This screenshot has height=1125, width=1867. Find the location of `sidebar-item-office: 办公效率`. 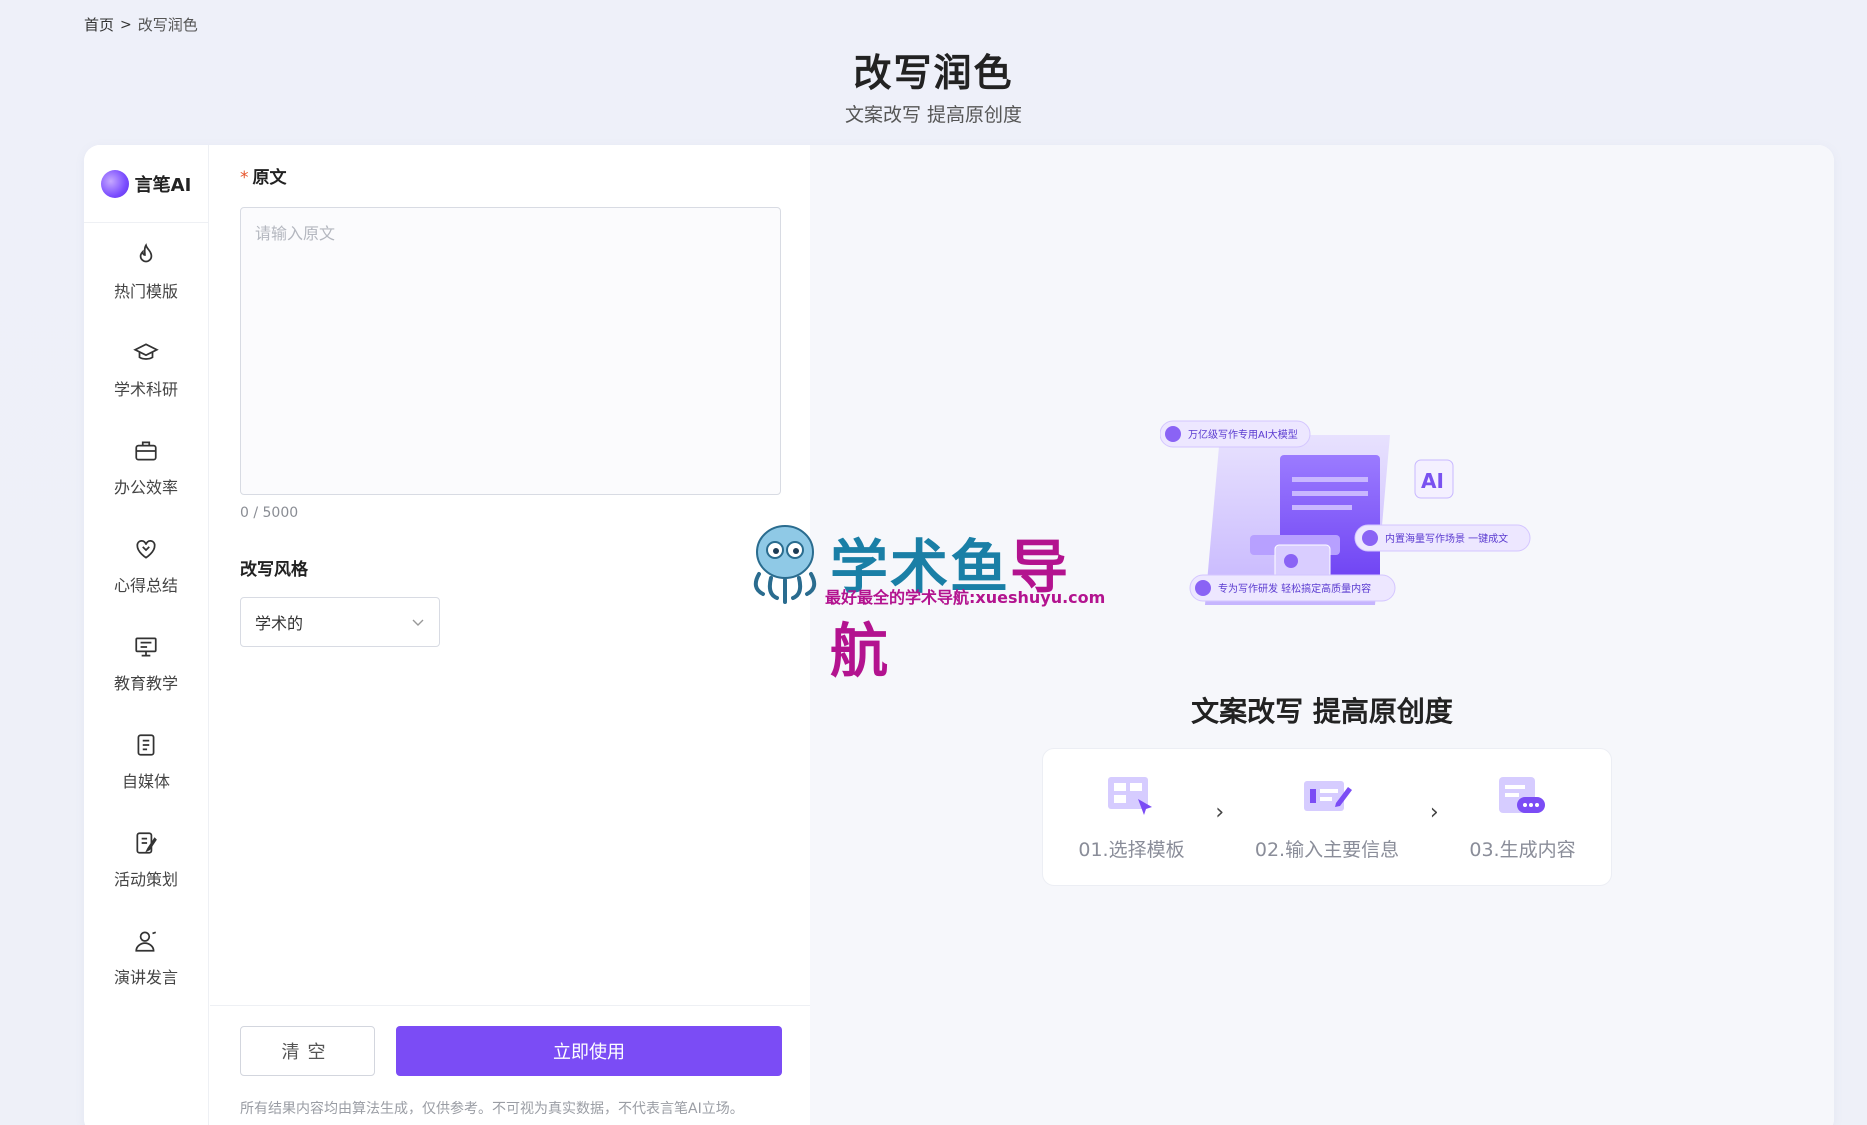

sidebar-item-office: 办公效率 is located at coordinates (146, 468).